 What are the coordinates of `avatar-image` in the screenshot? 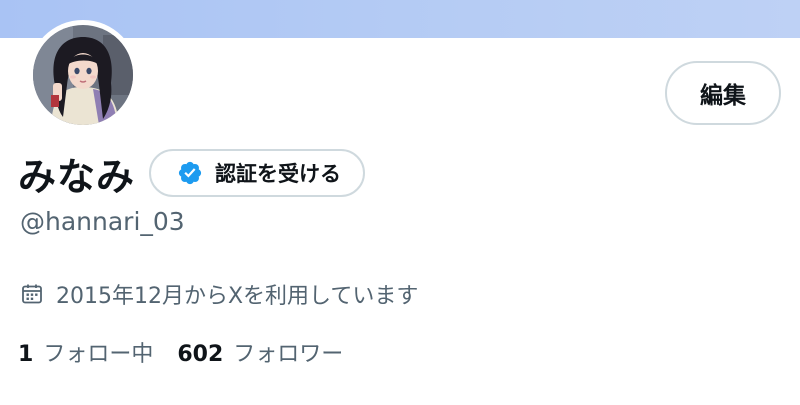 It's located at (83, 75).